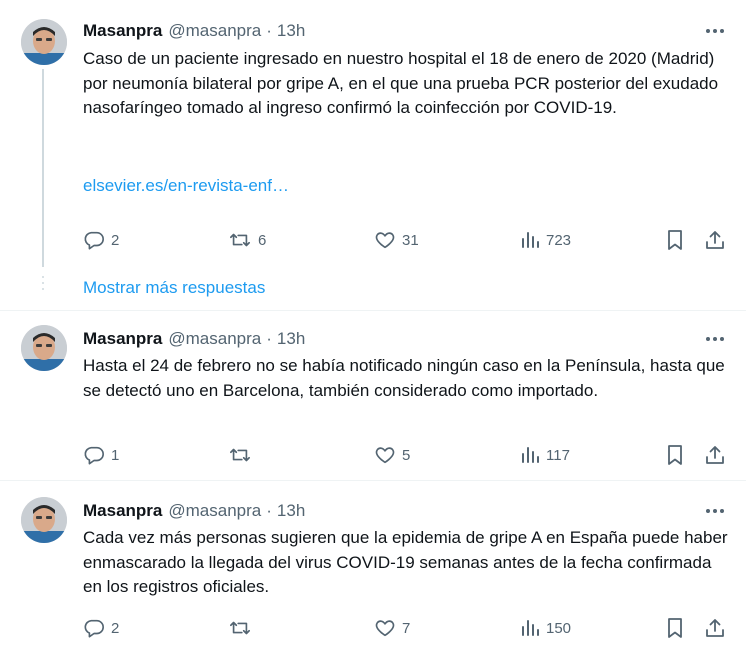 This screenshot has height=664, width=746. I want to click on reply-button: 1, so click(101, 455).